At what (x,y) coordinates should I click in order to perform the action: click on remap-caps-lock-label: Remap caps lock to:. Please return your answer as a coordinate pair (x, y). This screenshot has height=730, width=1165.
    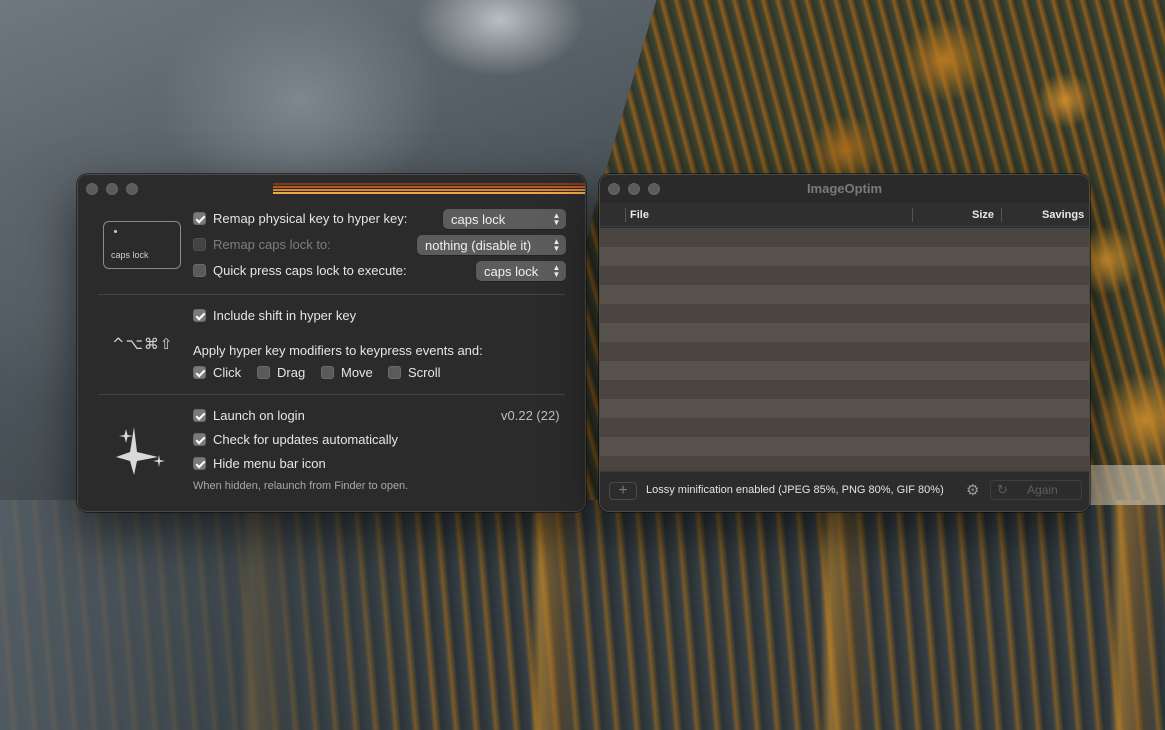
    Looking at the image, I should click on (272, 244).